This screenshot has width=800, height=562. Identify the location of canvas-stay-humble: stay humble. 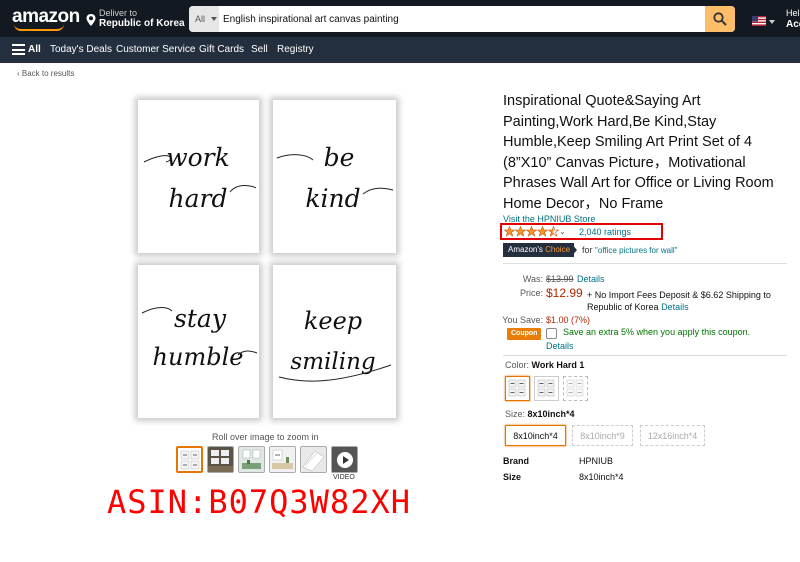
(198, 341).